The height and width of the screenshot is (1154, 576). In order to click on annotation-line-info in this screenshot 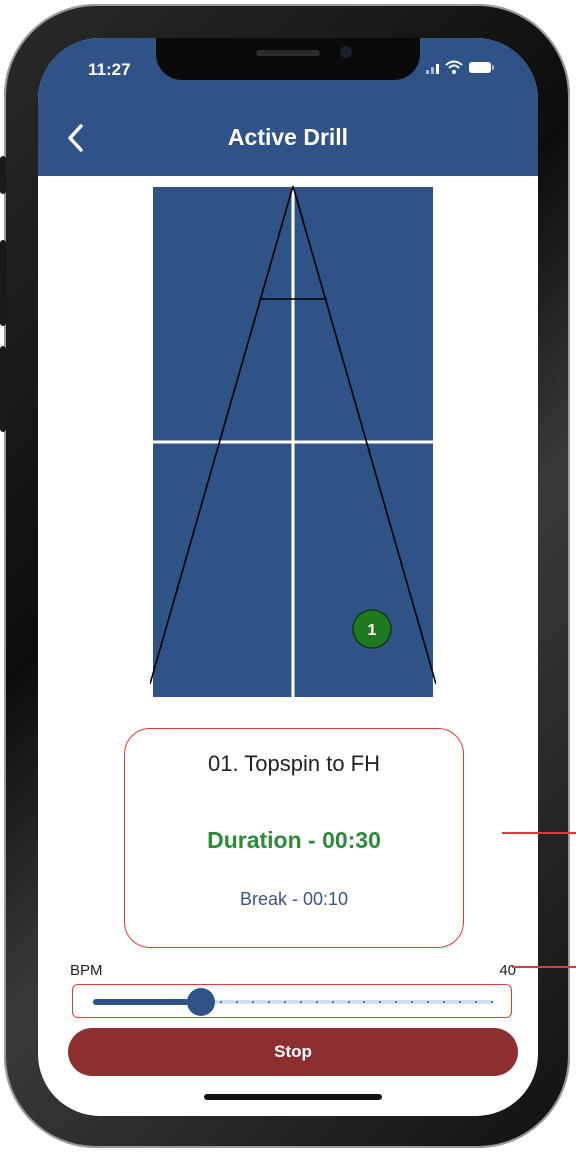, I will do `click(539, 833)`.